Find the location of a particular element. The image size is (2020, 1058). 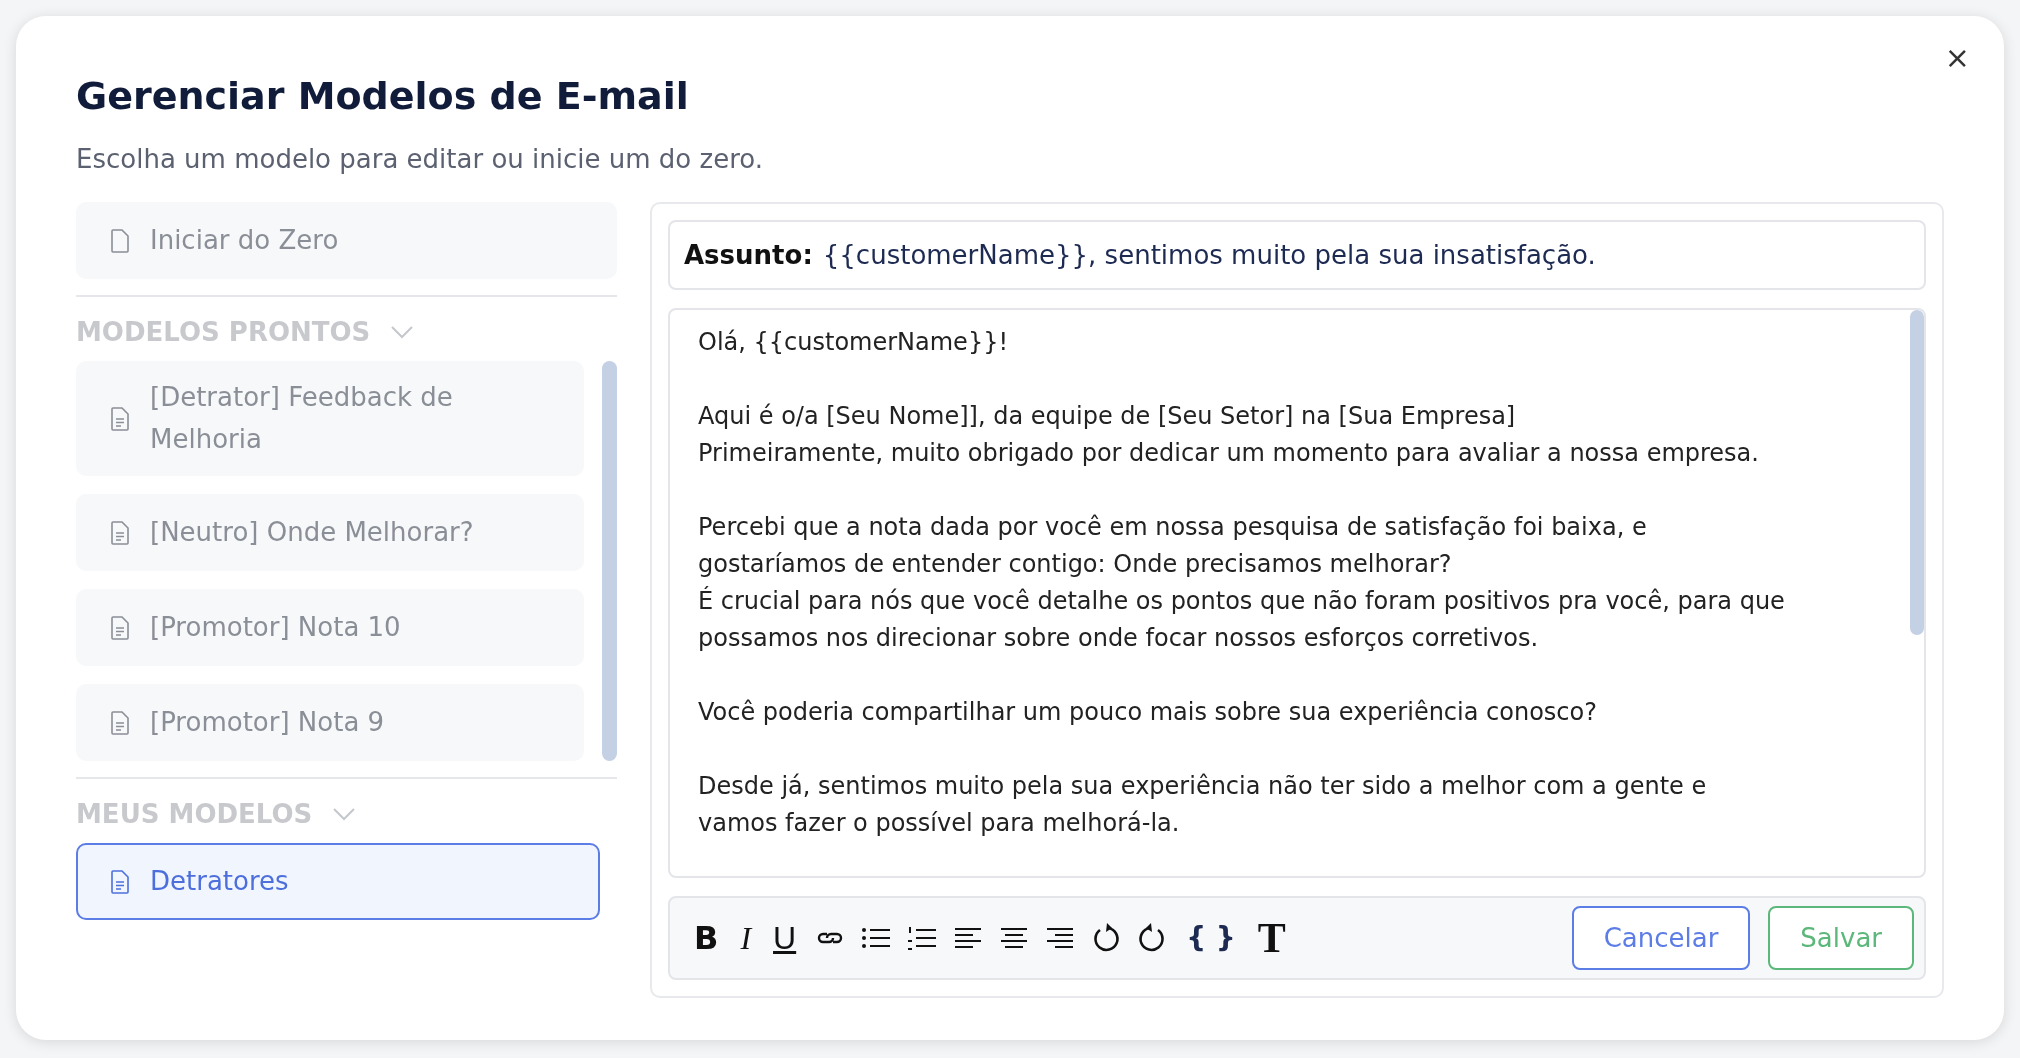

template-item: [Promotor] Nota 10 is located at coordinates (330, 628).